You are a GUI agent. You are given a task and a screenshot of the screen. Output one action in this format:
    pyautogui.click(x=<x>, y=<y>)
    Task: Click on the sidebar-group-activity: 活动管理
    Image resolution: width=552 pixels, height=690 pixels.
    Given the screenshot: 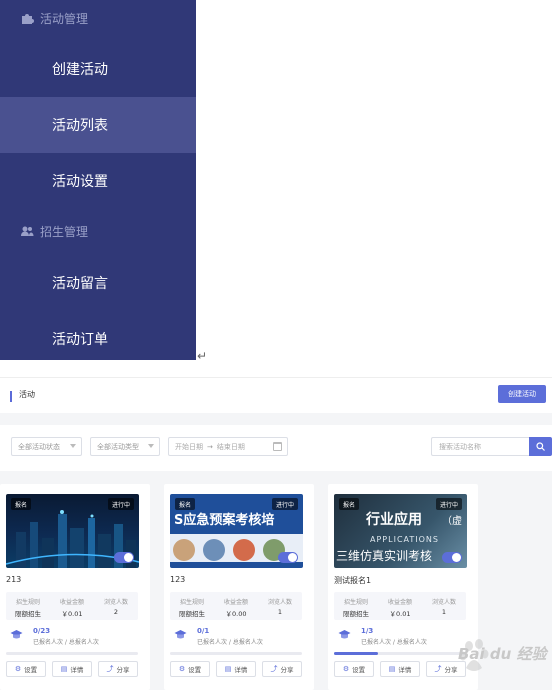 What is the action you would take?
    pyautogui.click(x=98, y=18)
    